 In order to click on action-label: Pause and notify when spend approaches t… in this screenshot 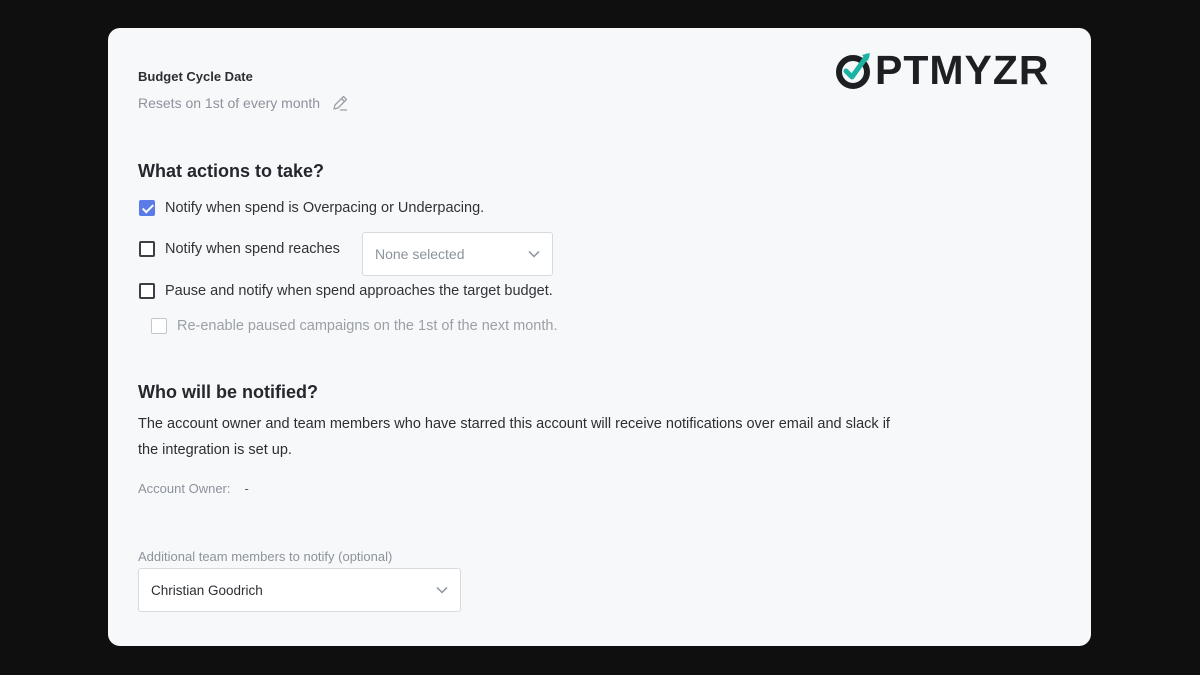, I will do `click(359, 291)`.